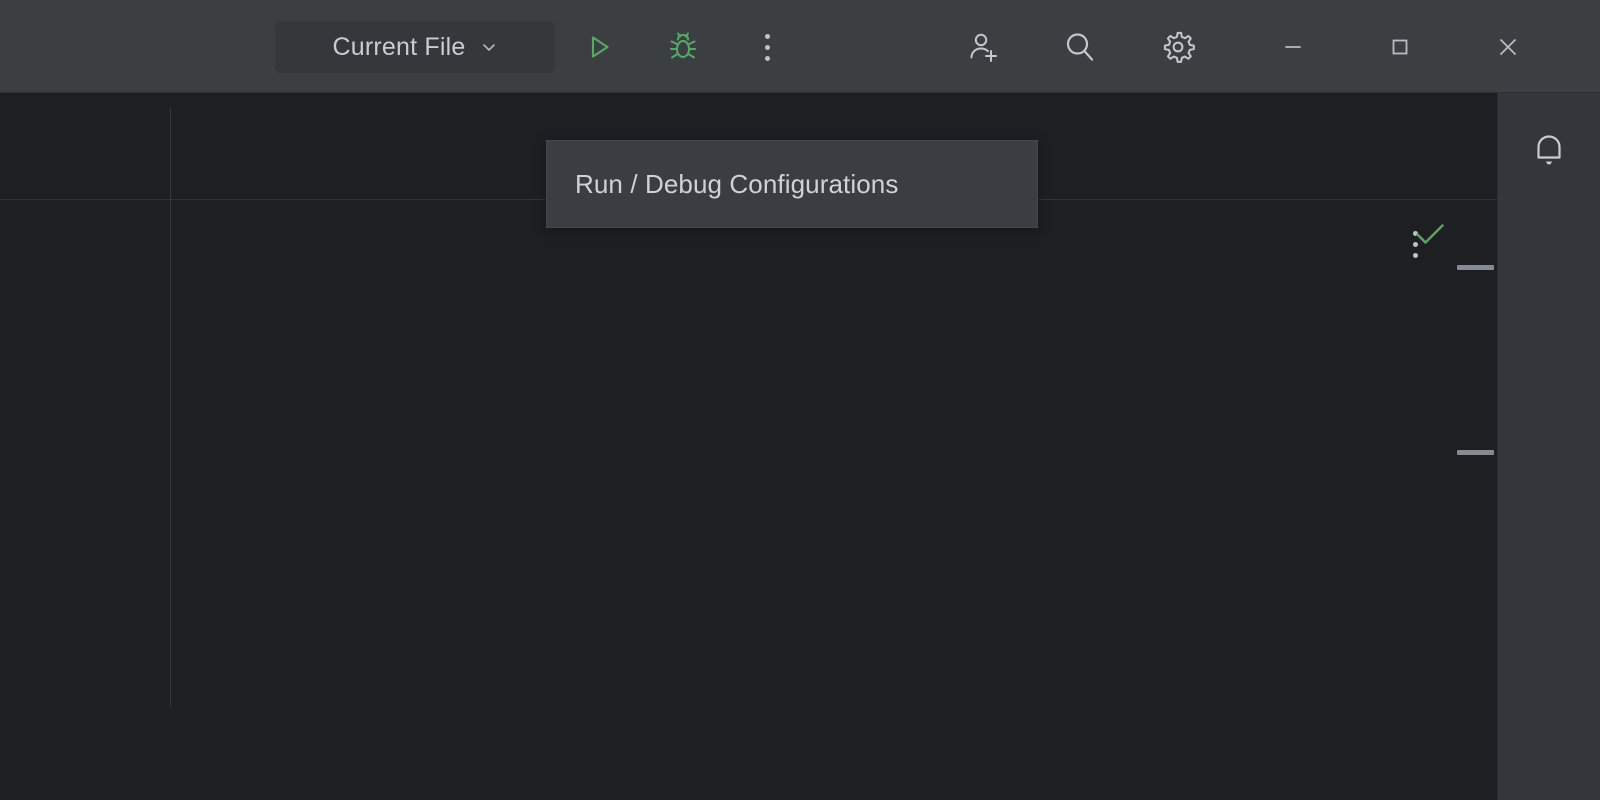  I want to click on settings-button, so click(1178, 47).